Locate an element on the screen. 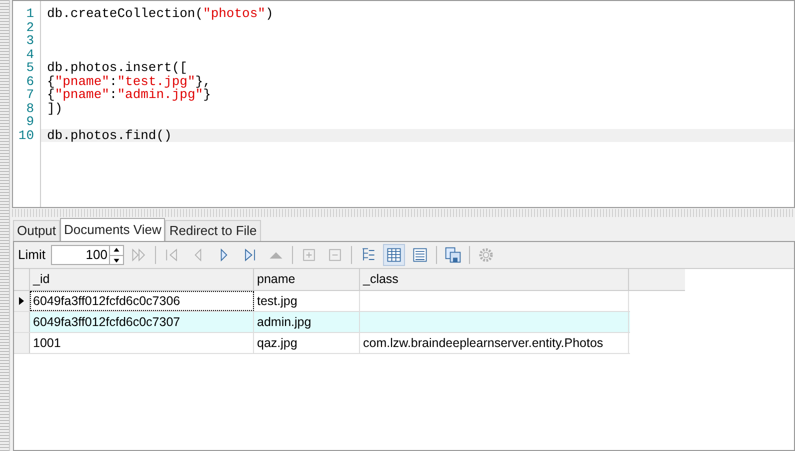 This screenshot has width=795, height=451. column-header: pname is located at coordinates (307, 279).